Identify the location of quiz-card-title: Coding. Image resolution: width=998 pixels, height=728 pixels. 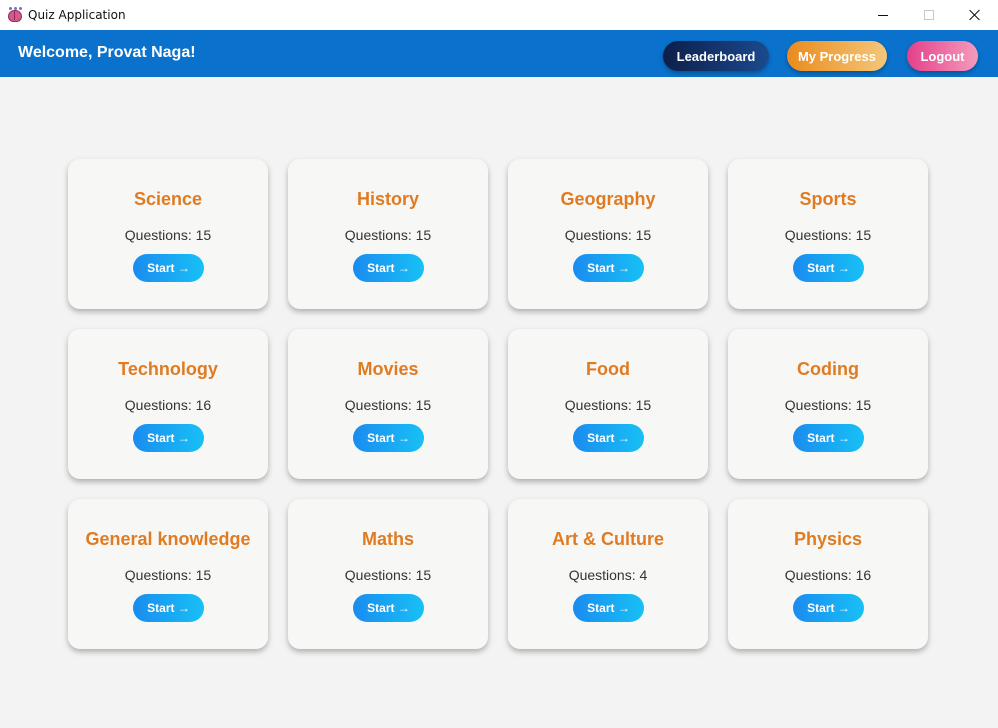
(828, 369).